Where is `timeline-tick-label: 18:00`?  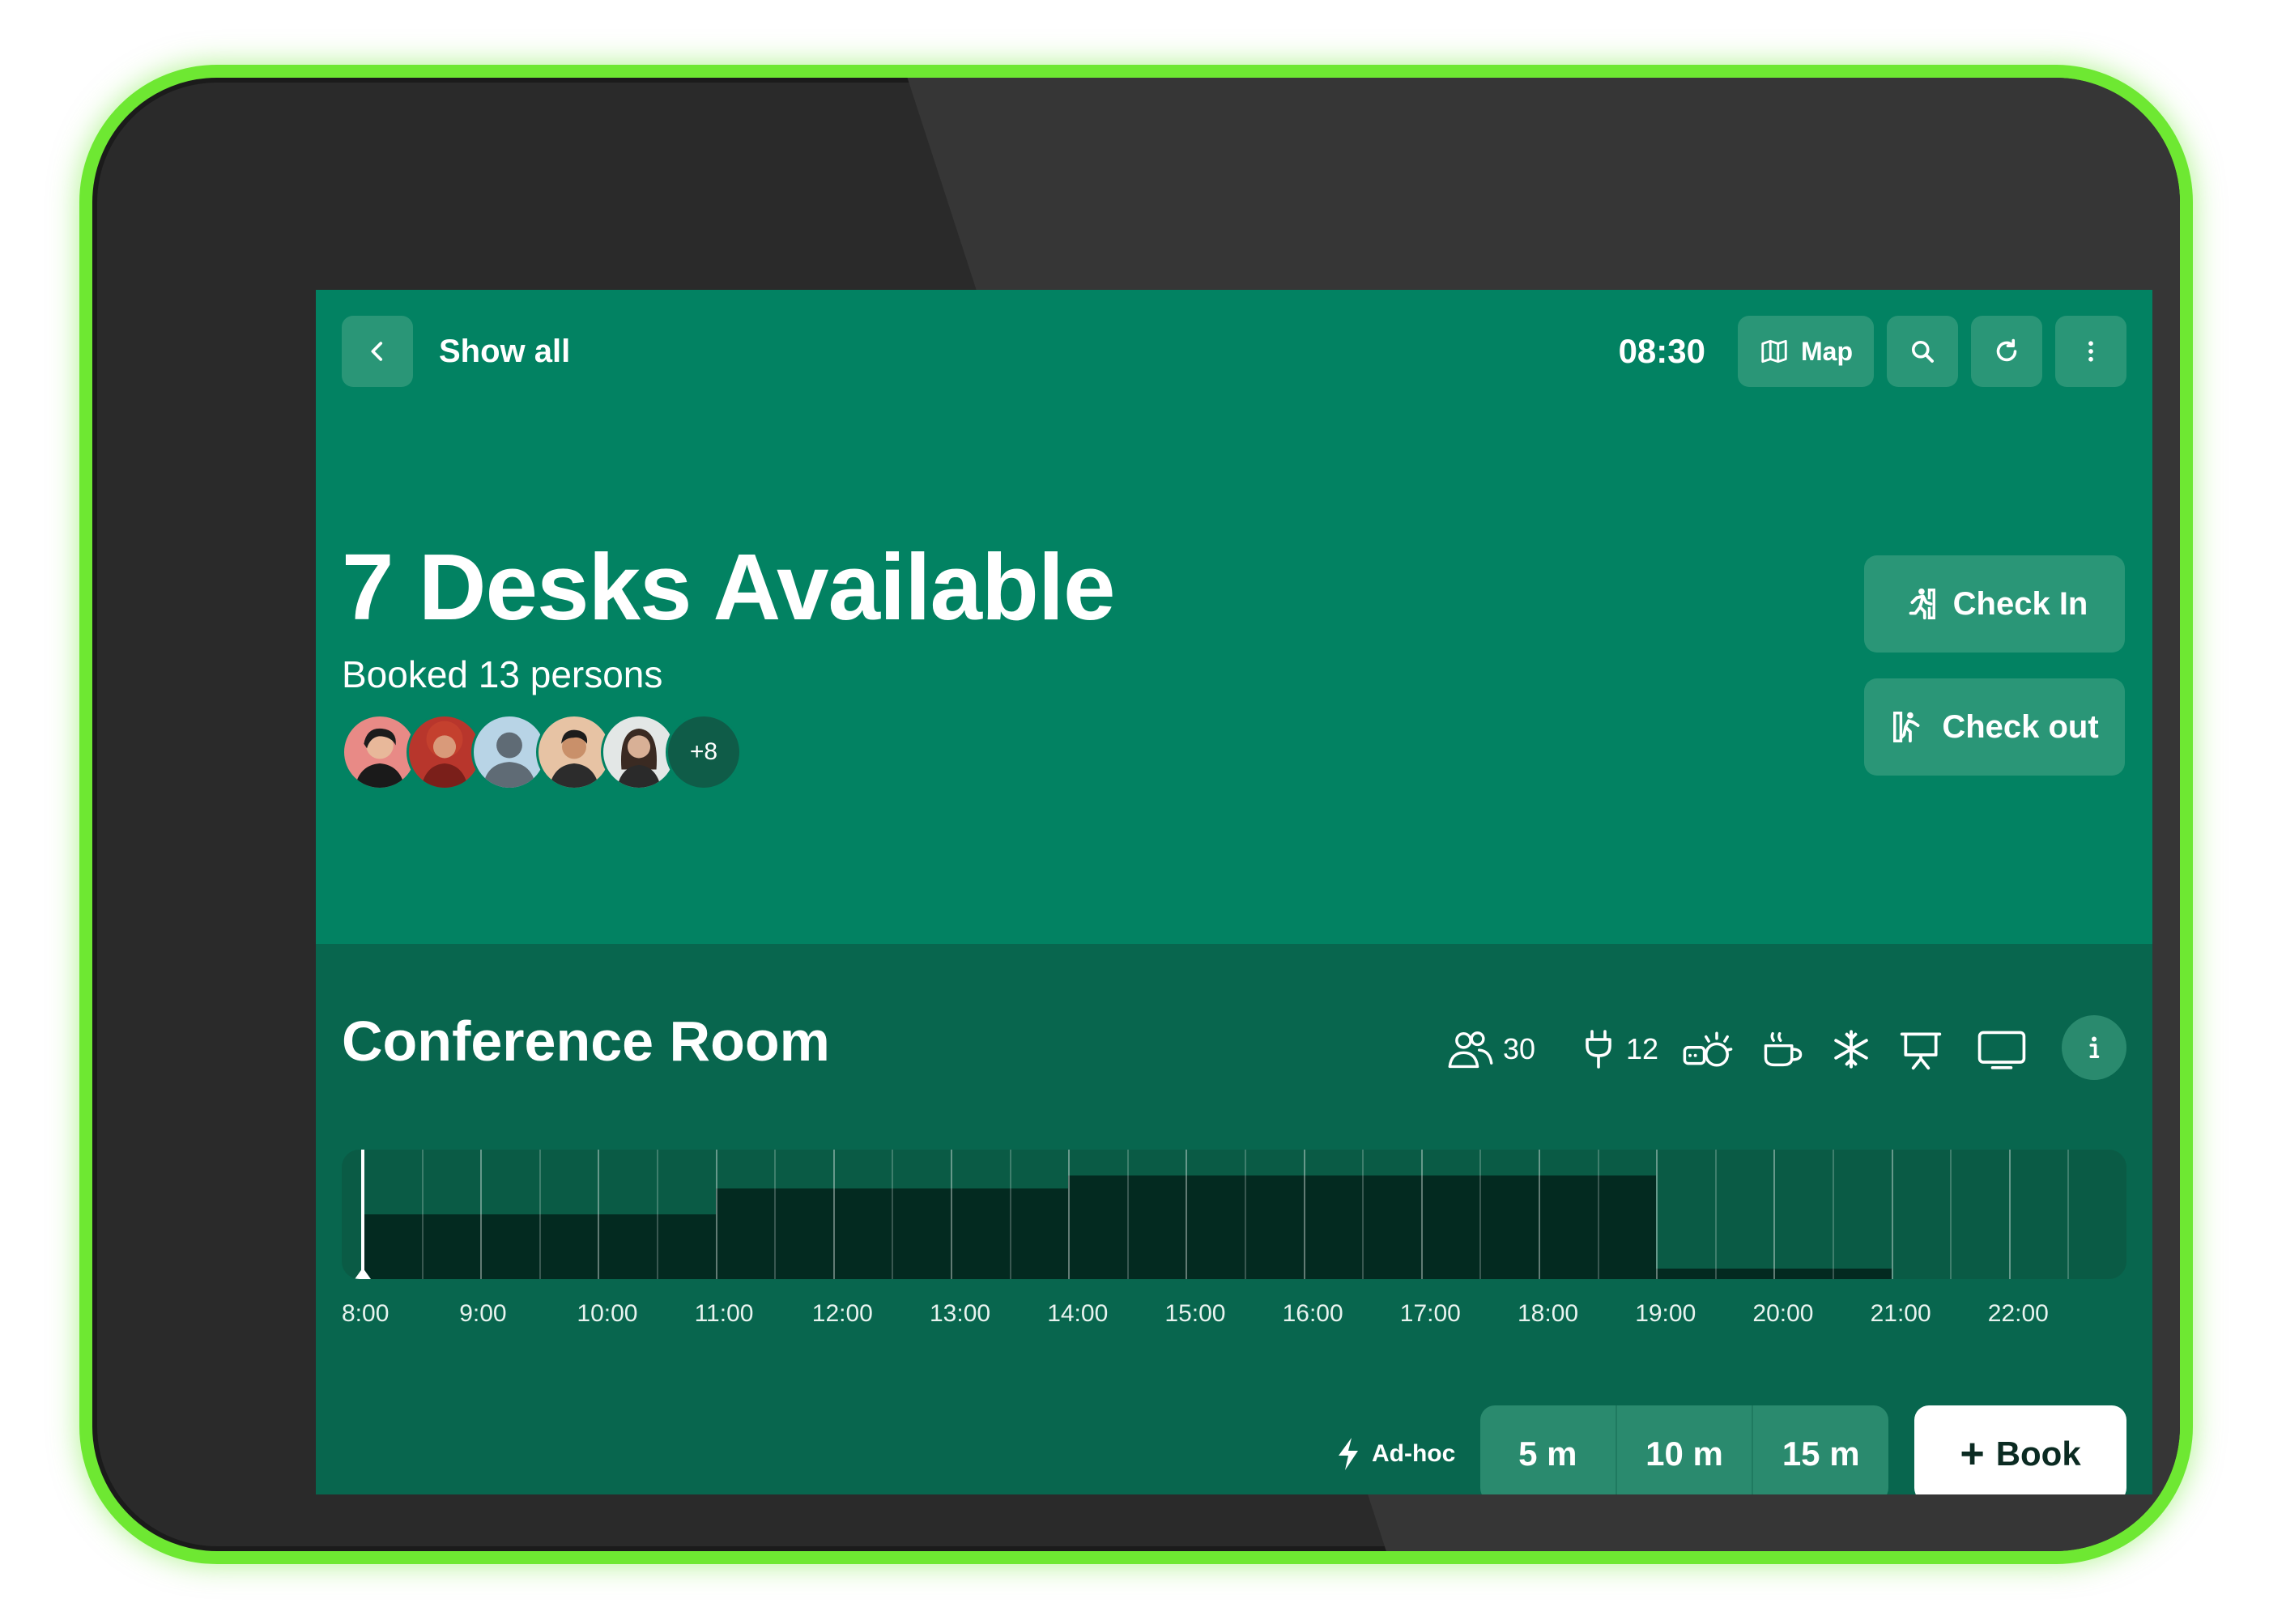 timeline-tick-label: 18:00 is located at coordinates (1548, 1313).